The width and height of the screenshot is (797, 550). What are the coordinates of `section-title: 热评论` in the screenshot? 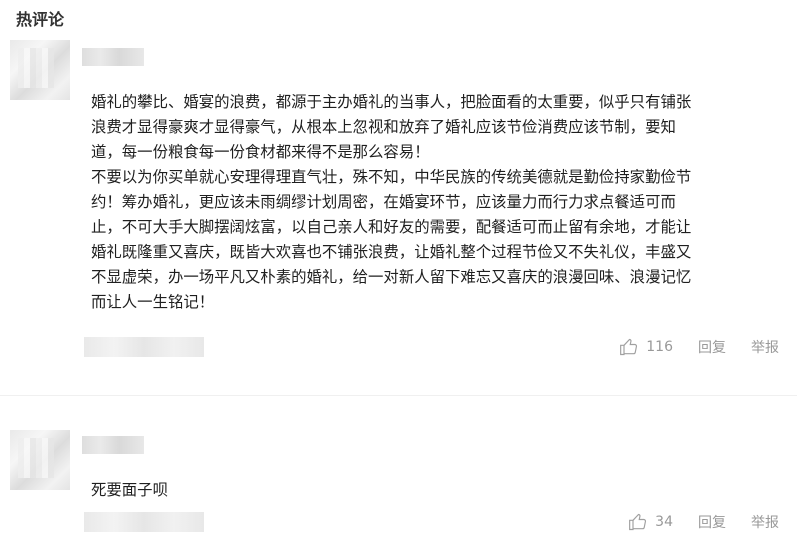 It's located at (40, 19).